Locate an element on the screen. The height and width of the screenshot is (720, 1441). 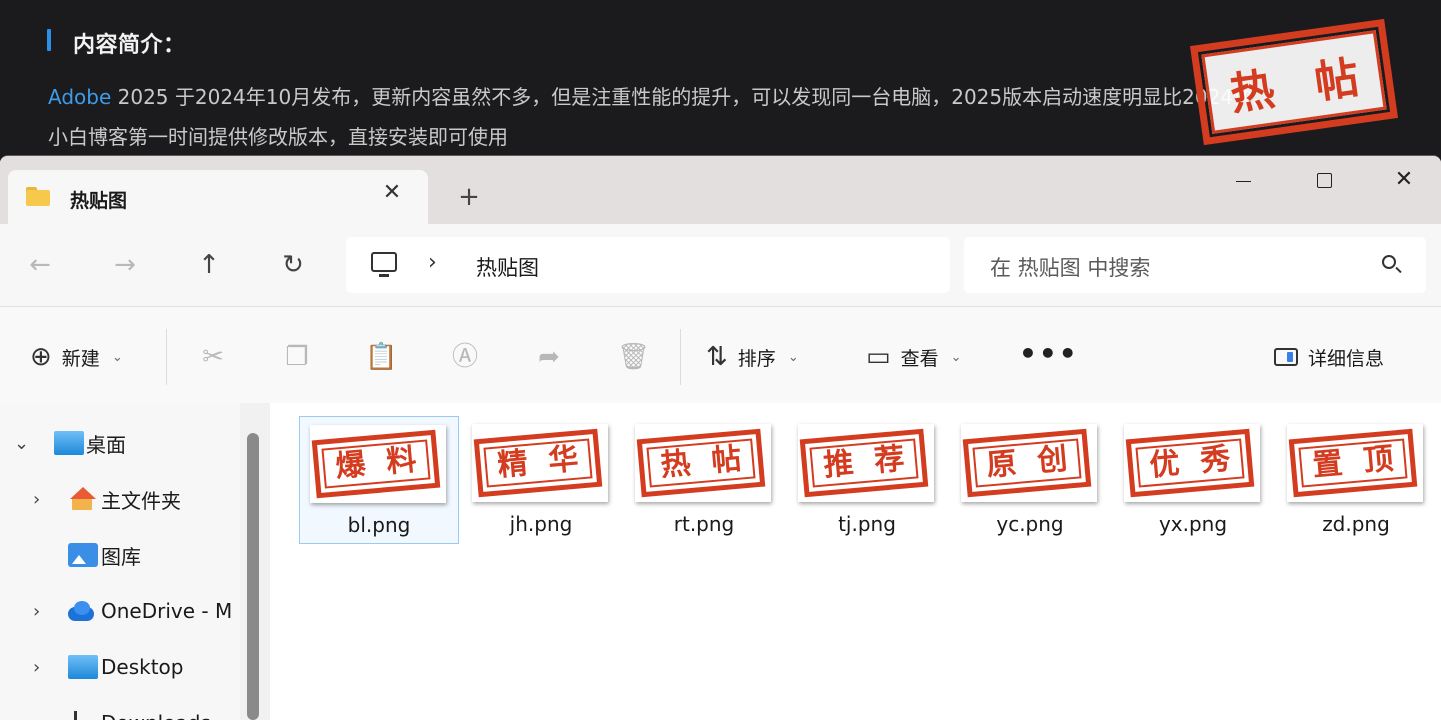
view-icon: ▭ is located at coordinates (878, 357).